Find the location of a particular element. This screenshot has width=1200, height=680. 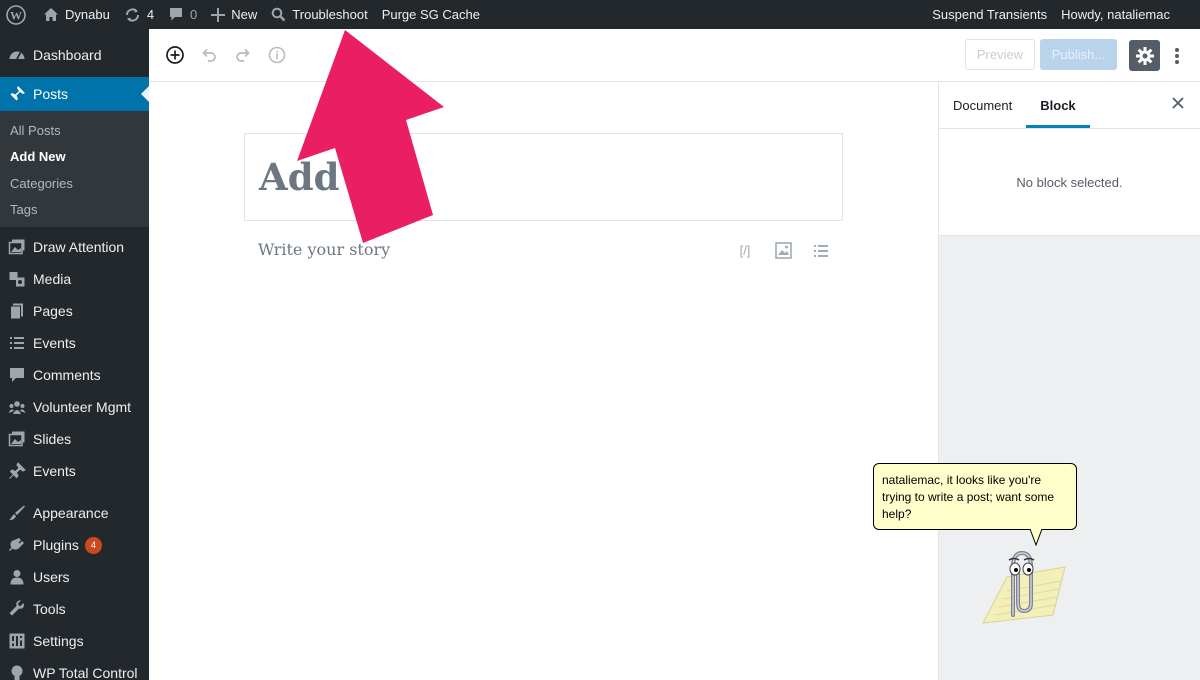

search-icon is located at coordinates (278, 14).